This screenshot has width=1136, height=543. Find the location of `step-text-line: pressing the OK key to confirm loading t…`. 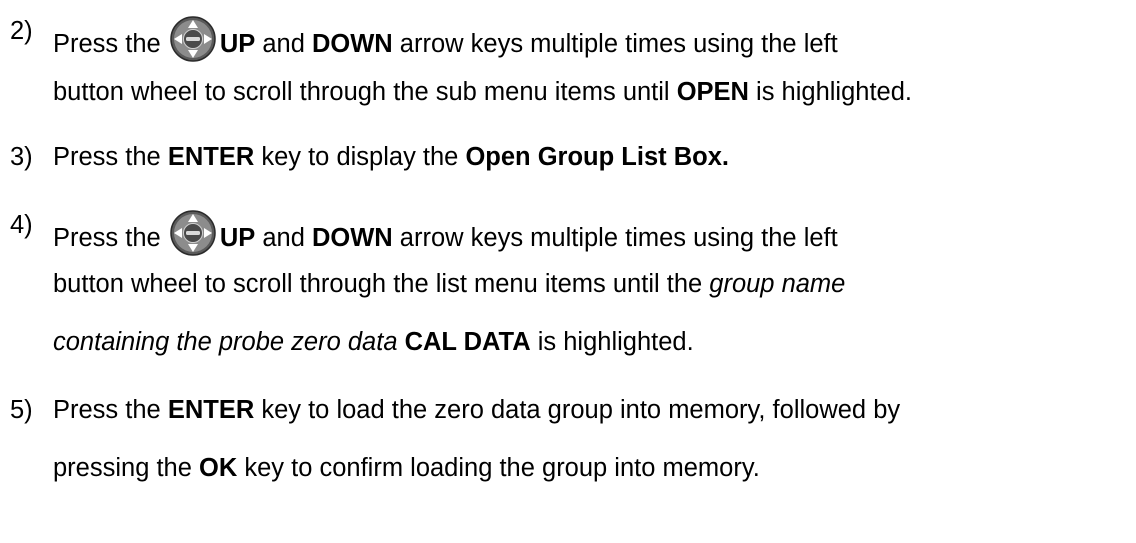

step-text-line: pressing the OK key to confirm loading t… is located at coordinates (406, 468).